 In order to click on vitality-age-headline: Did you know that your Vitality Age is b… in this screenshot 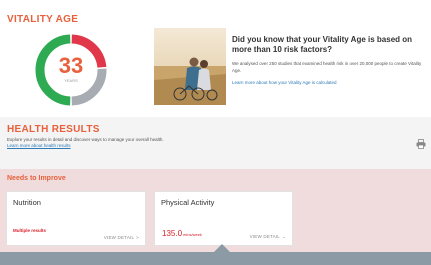, I will do `click(322, 44)`.